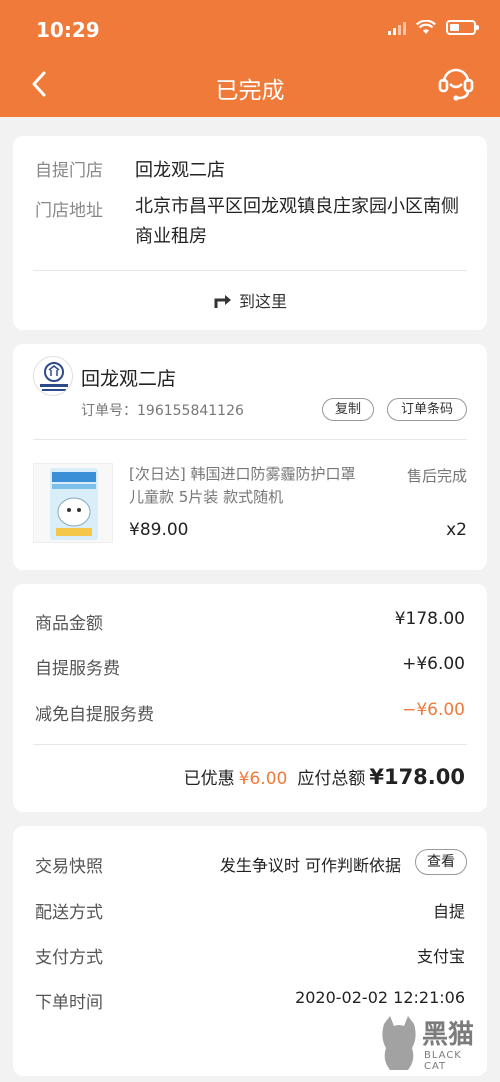  Describe the element at coordinates (310, 865) in the screenshot. I see `snapshot-text: 发生争议时 可作判断依据` at that location.